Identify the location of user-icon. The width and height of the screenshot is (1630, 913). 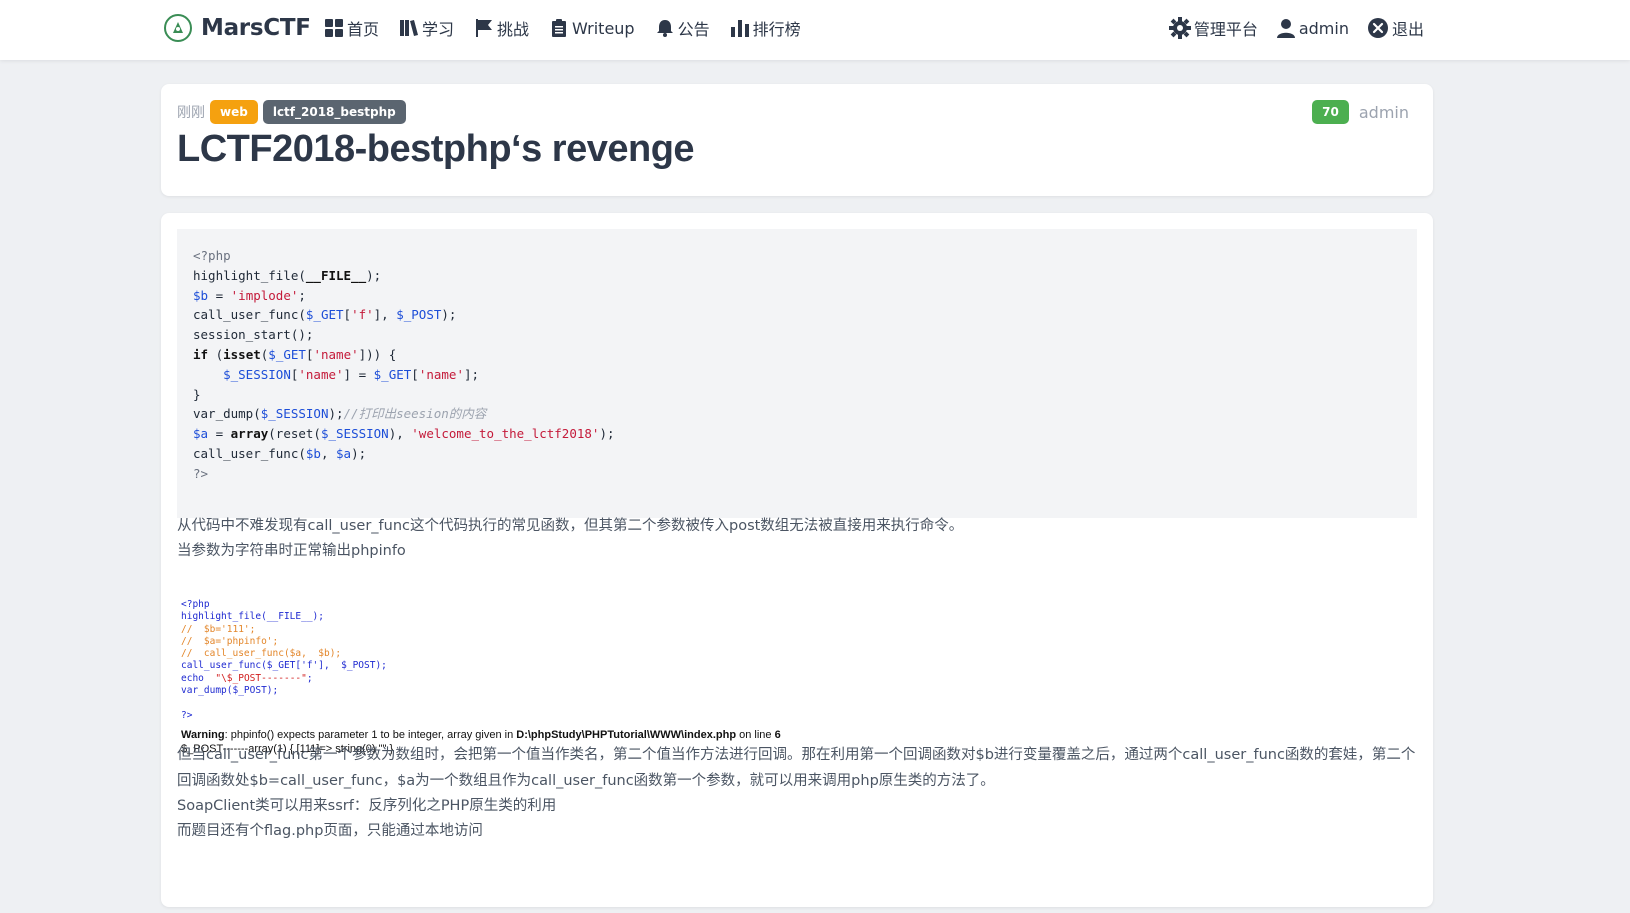
(1285, 28).